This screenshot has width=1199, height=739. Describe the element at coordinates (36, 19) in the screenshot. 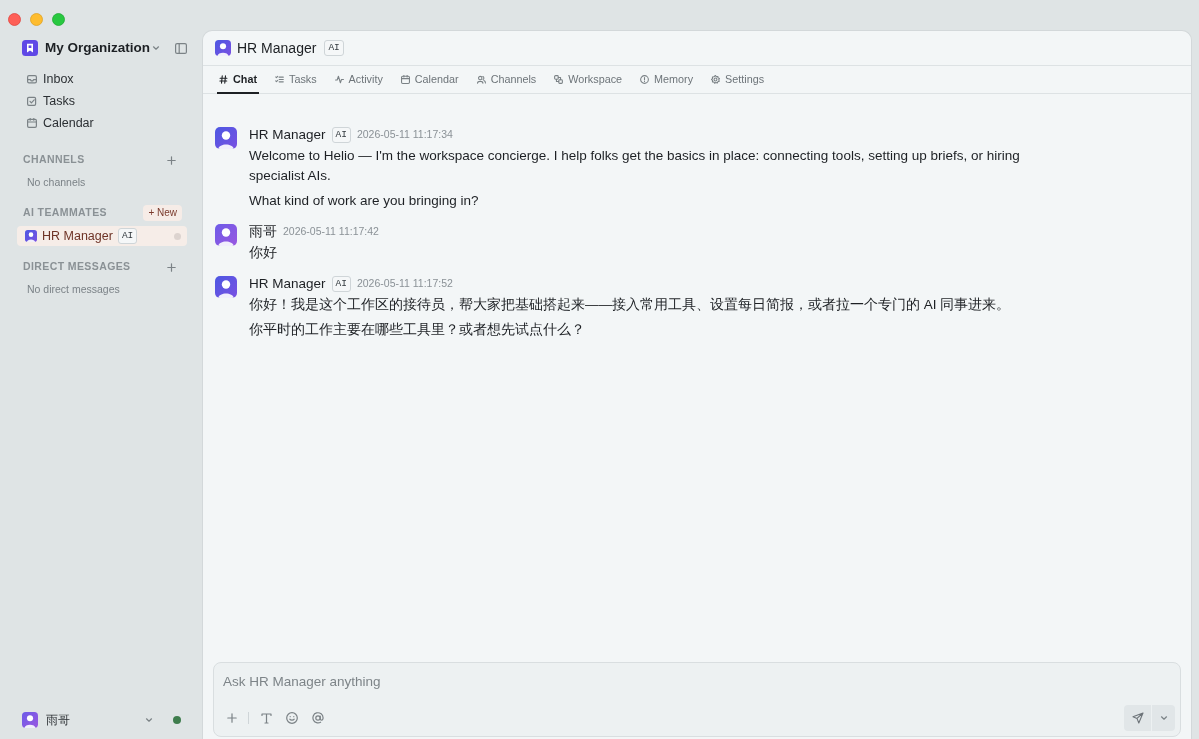

I see `minimize-icon` at that location.